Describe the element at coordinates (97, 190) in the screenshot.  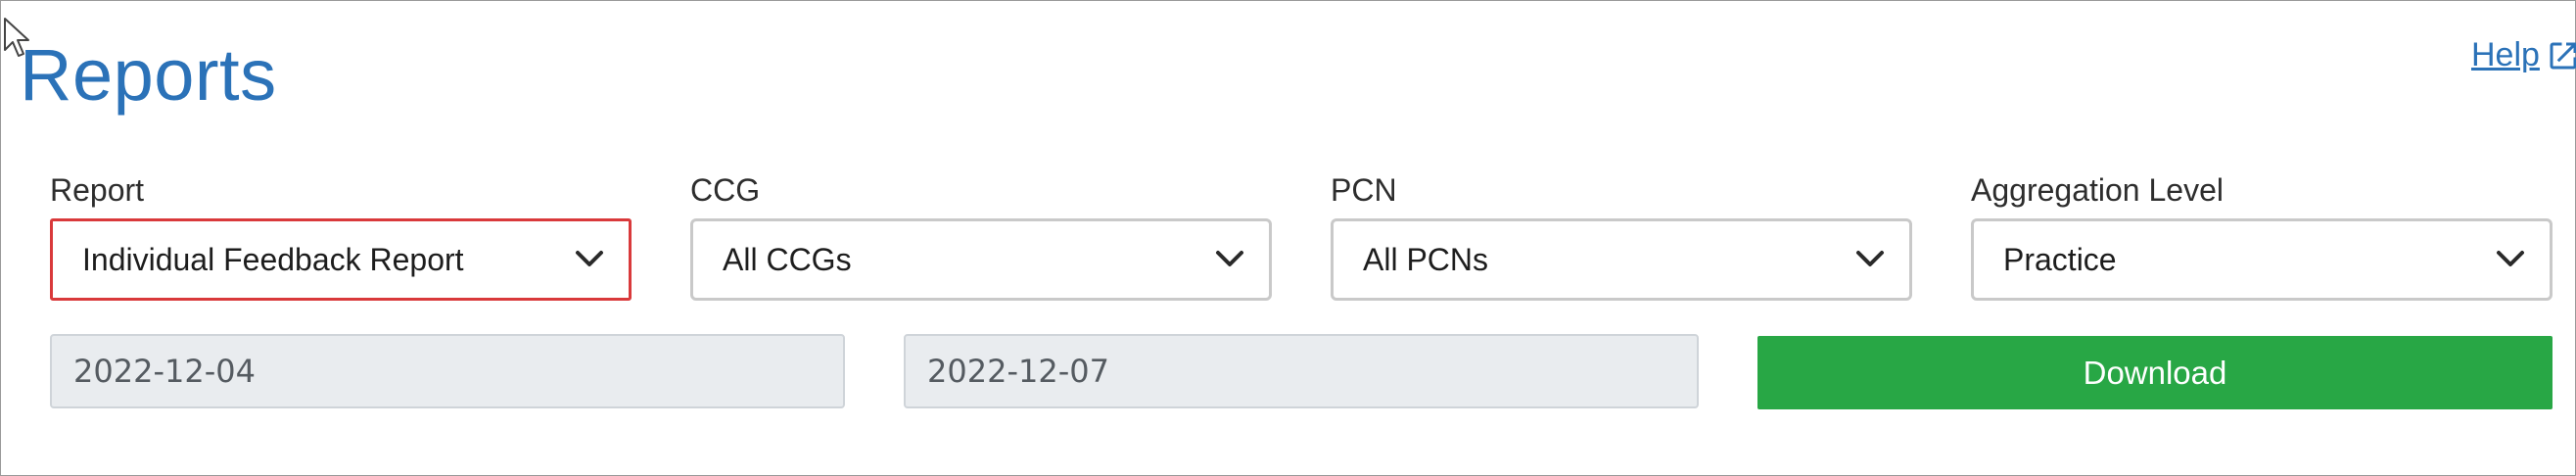
I see `report-label: Report` at that location.